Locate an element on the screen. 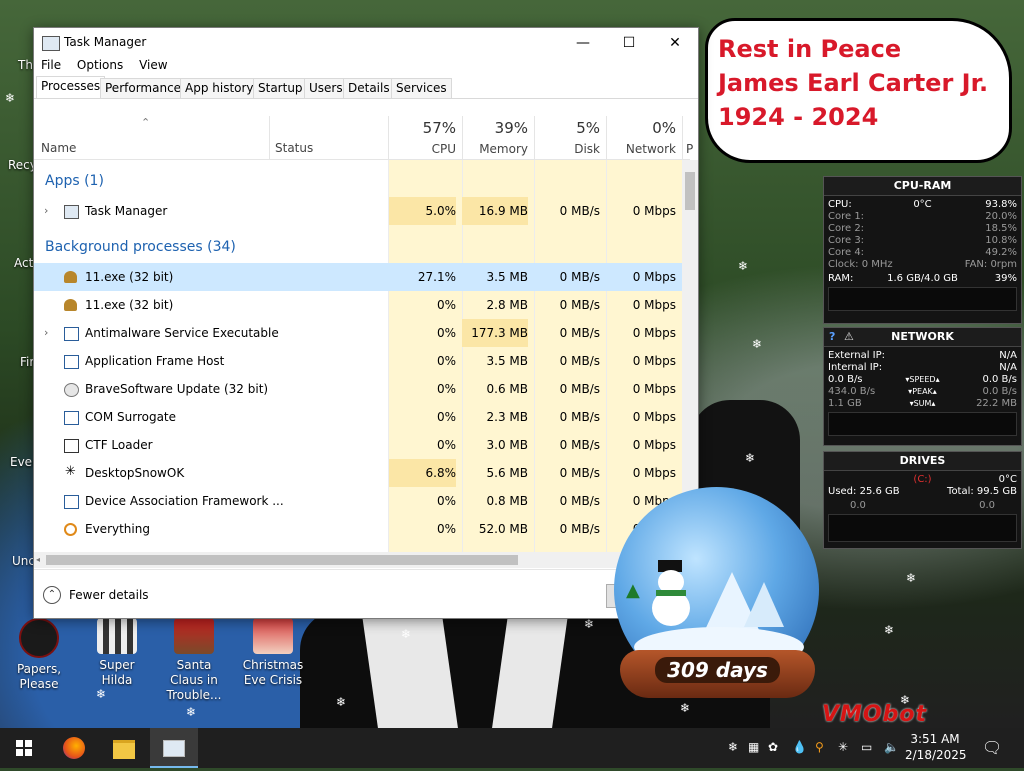  column-name: Name is located at coordinates (58, 148).